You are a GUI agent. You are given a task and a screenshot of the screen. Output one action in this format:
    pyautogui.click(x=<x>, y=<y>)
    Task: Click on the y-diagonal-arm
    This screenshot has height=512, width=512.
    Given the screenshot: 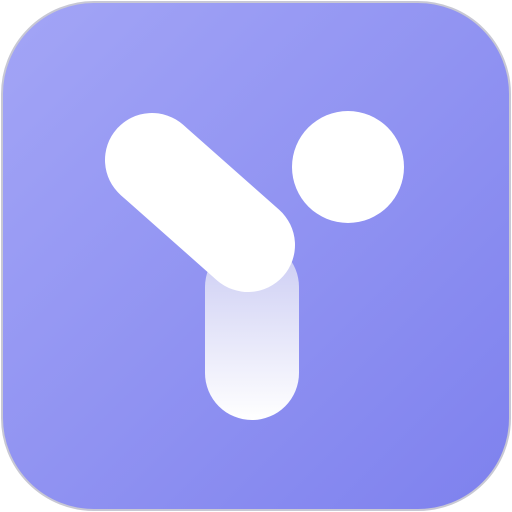 What is the action you would take?
    pyautogui.click(x=200, y=202)
    